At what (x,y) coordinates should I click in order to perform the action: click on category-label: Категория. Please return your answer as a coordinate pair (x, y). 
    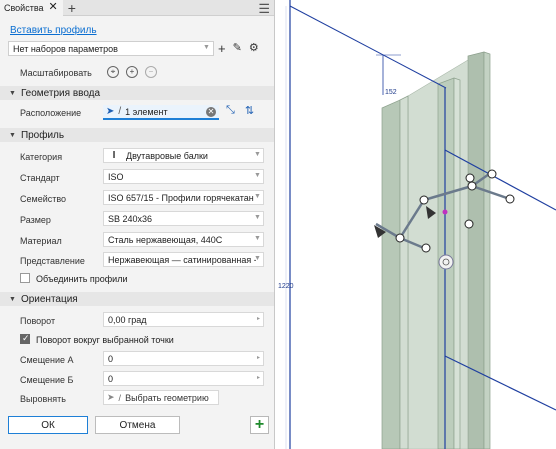
    Looking at the image, I should click on (41, 157).